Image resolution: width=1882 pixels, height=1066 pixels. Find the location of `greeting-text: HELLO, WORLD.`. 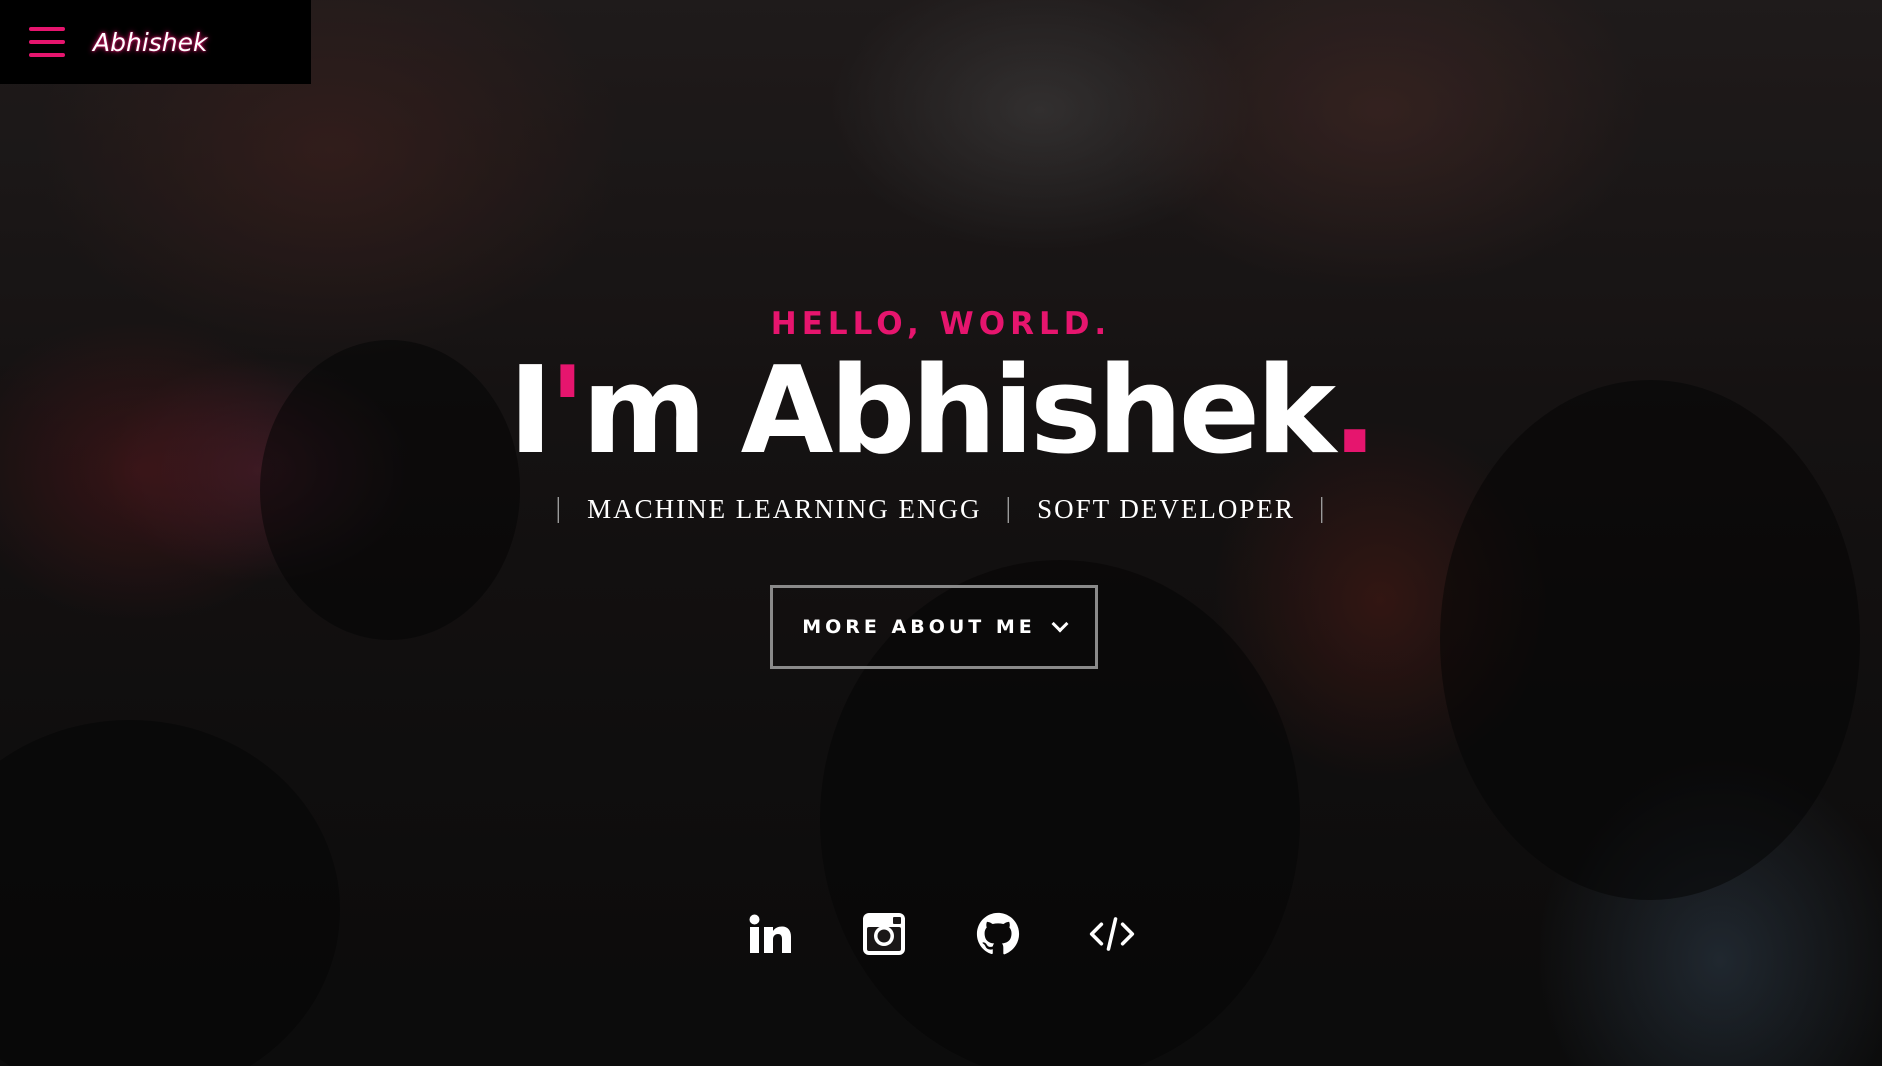

greeting-text: HELLO, WORLD. is located at coordinates (941, 324).